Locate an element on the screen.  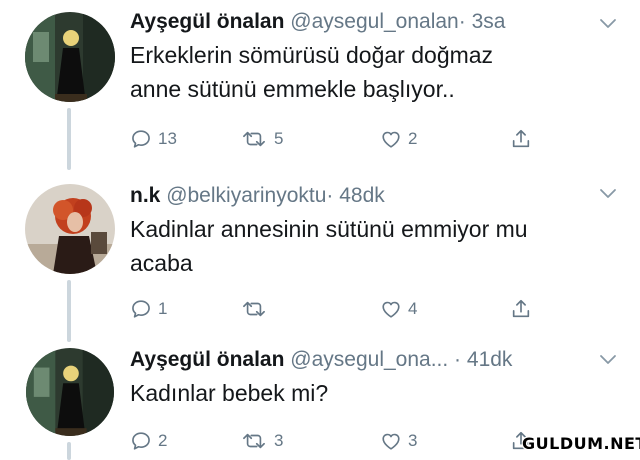
tweet-header: n.k @belkiyarinyoktu· 48dk is located at coordinates (365, 196).